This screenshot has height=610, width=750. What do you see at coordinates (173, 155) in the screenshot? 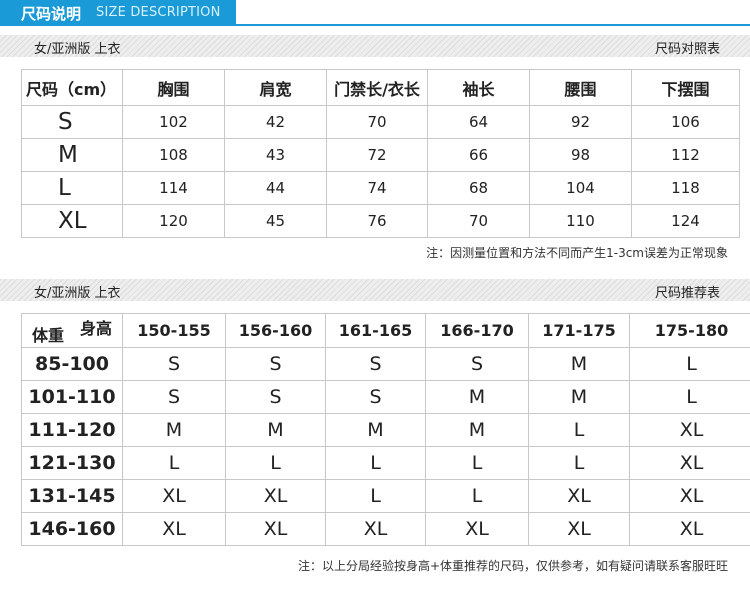
I see `table-cell: 108` at bounding box center [173, 155].